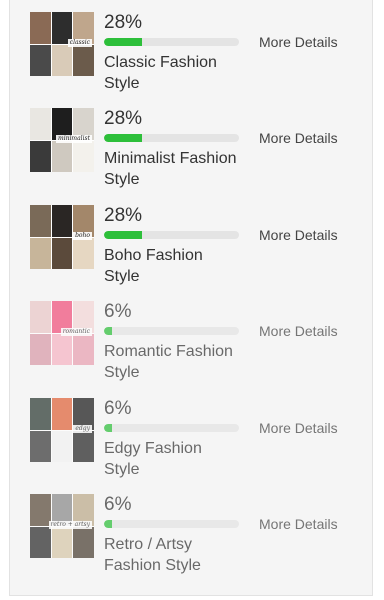  What do you see at coordinates (82, 429) in the screenshot?
I see `thumbnail-caption: edgy` at bounding box center [82, 429].